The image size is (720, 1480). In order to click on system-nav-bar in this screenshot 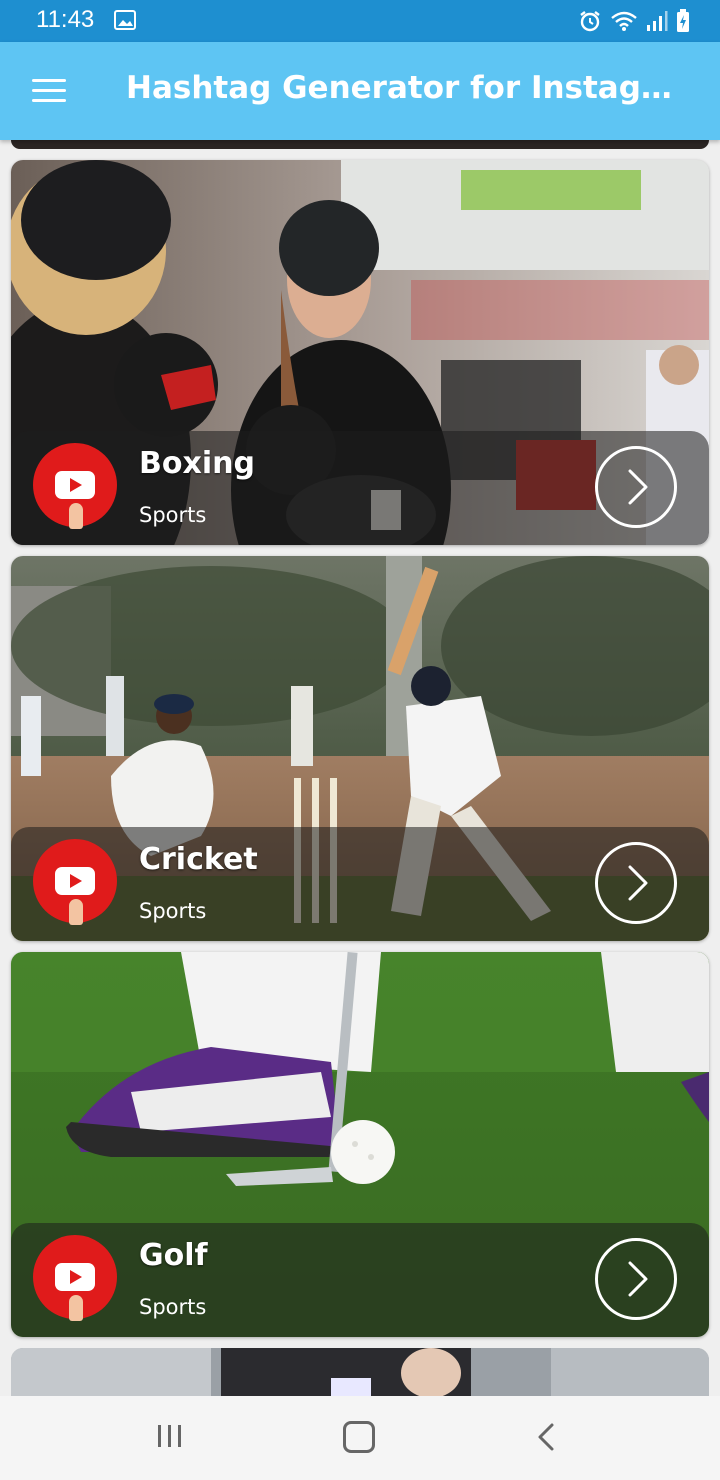, I will do `click(360, 1438)`.